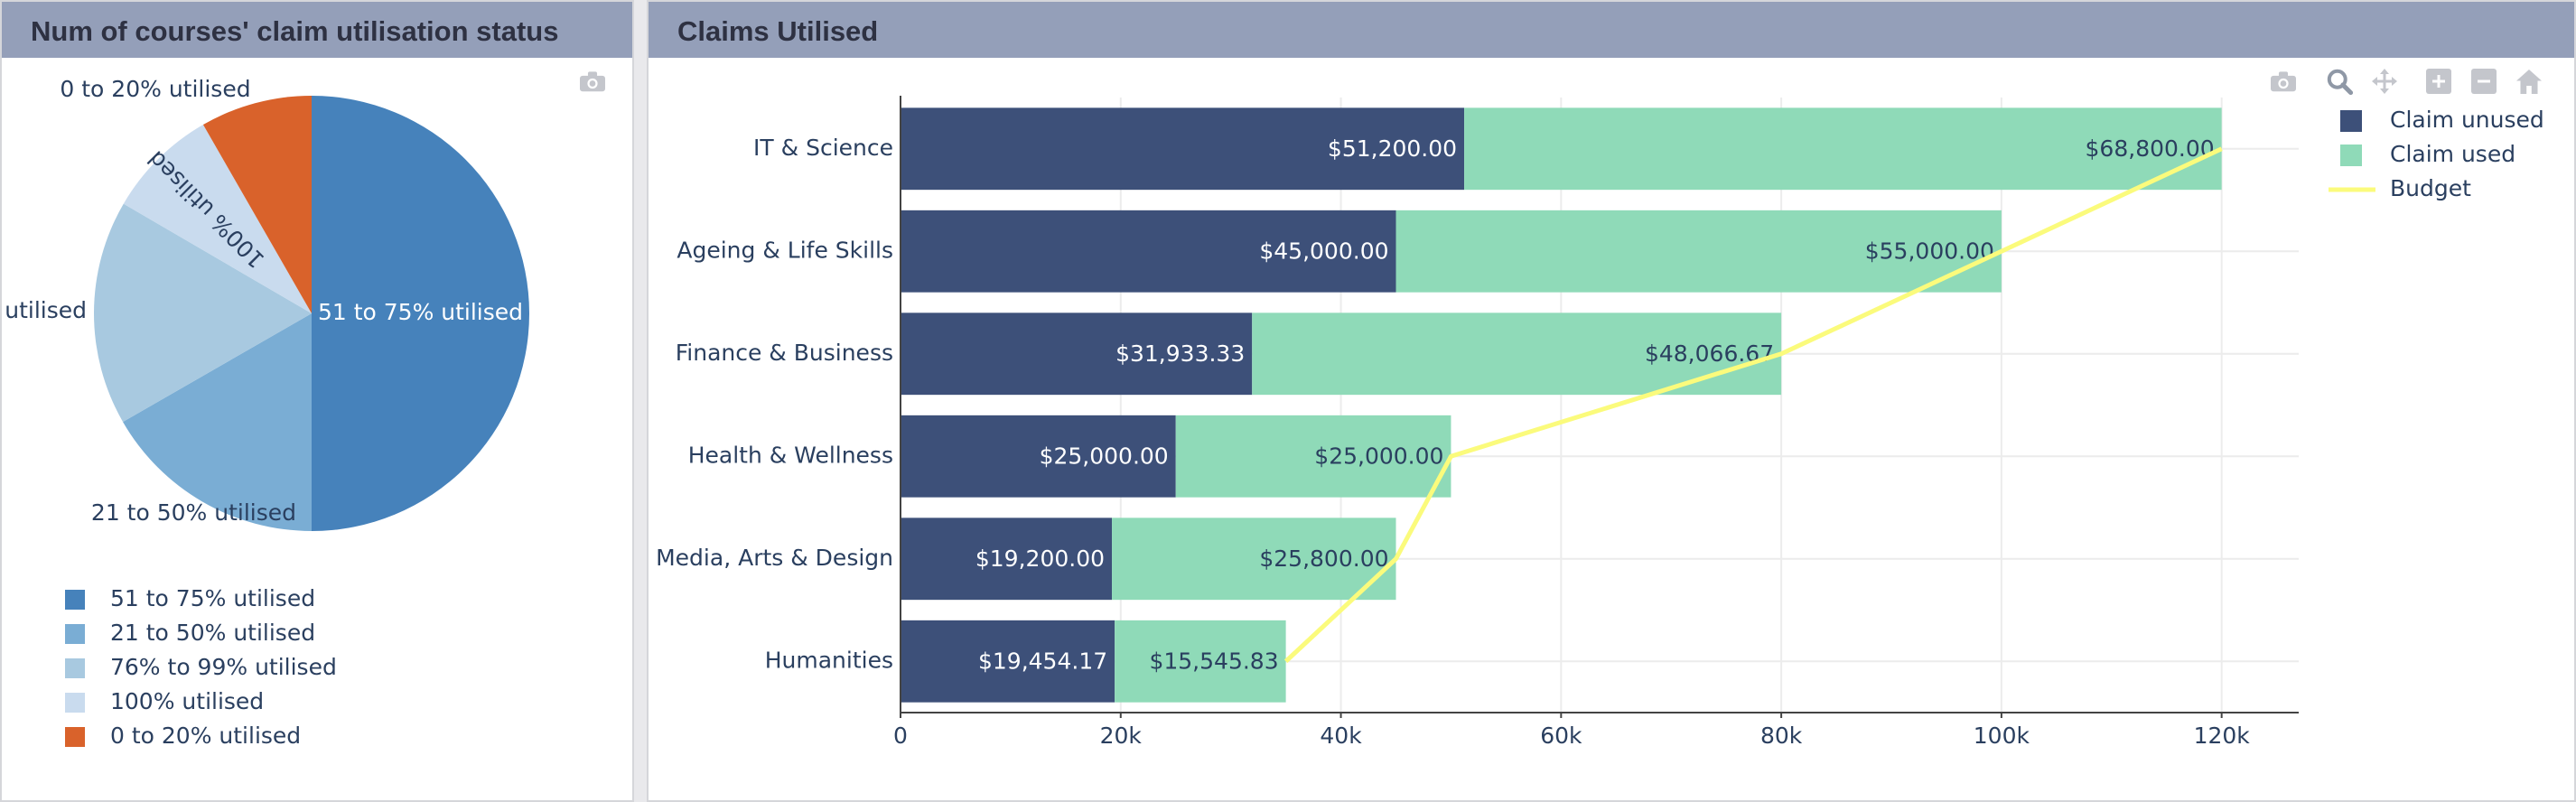 This screenshot has width=2576, height=802. Describe the element at coordinates (2150, 149) in the screenshot. I see `bar-value-label: $68,800.00` at that location.